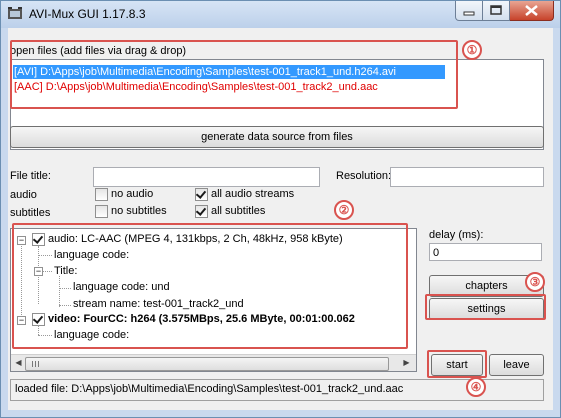 This screenshot has width=561, height=418. What do you see at coordinates (344, 210) in the screenshot?
I see `annotation-number-2: ②` at bounding box center [344, 210].